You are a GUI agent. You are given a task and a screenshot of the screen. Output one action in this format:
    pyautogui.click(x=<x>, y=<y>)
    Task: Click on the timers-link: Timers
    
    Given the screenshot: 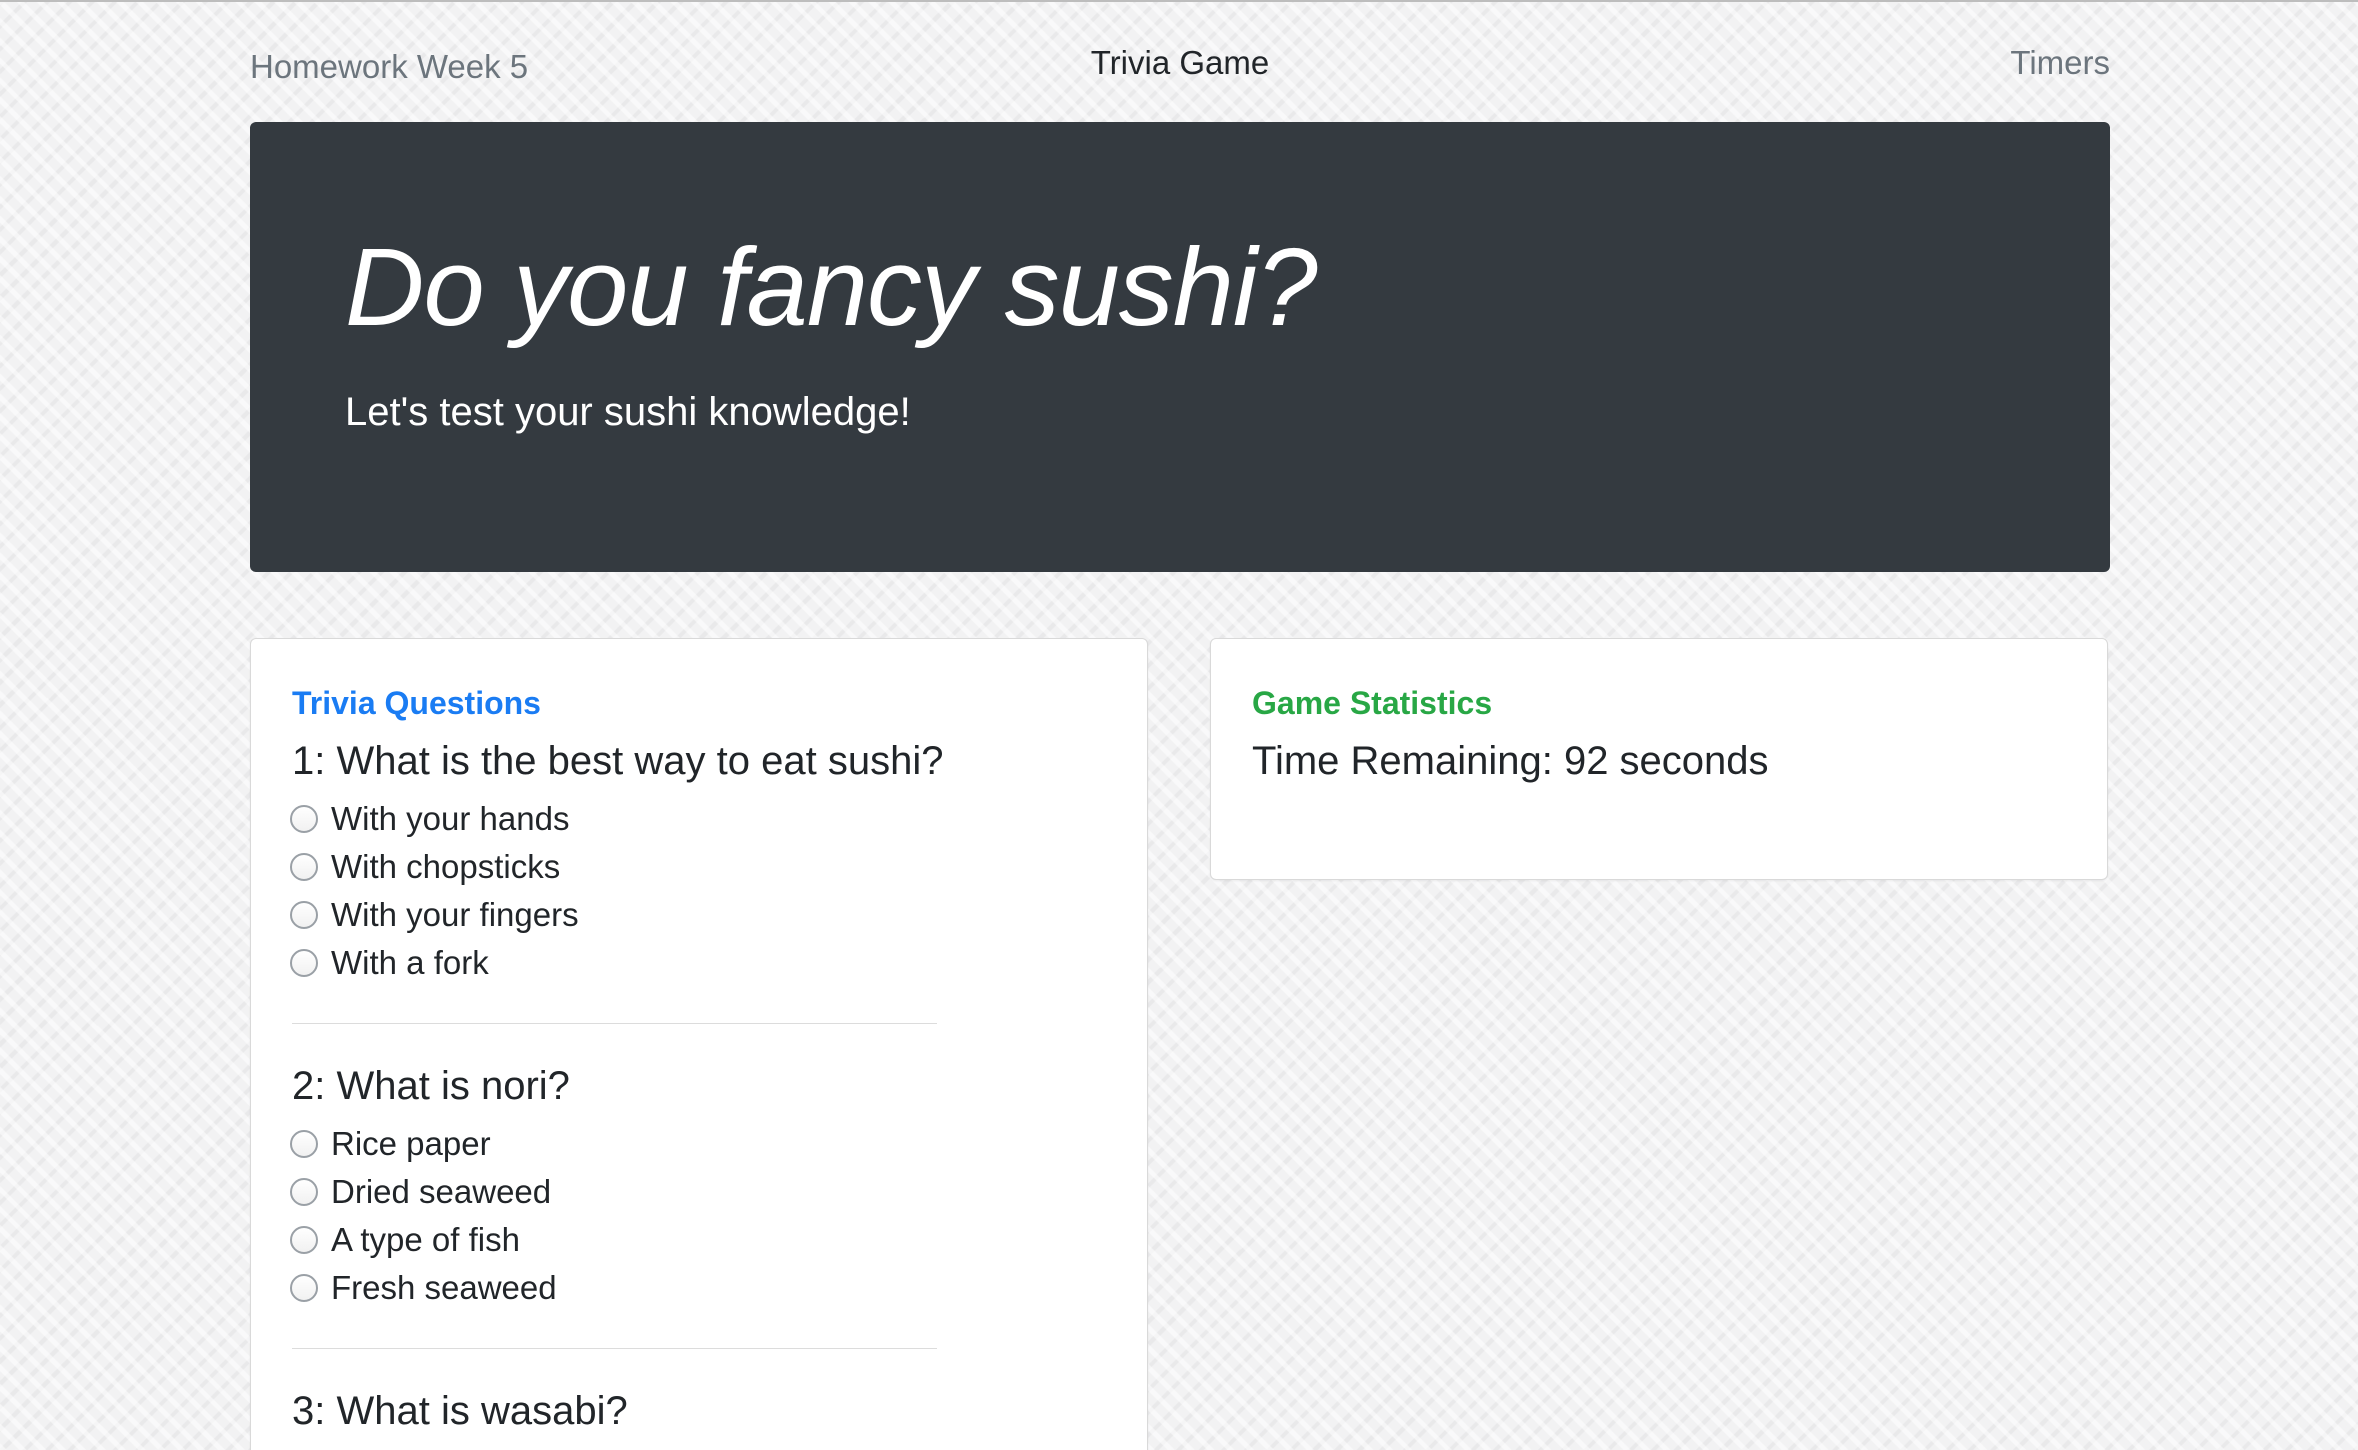 What is the action you would take?
    pyautogui.click(x=2060, y=63)
    